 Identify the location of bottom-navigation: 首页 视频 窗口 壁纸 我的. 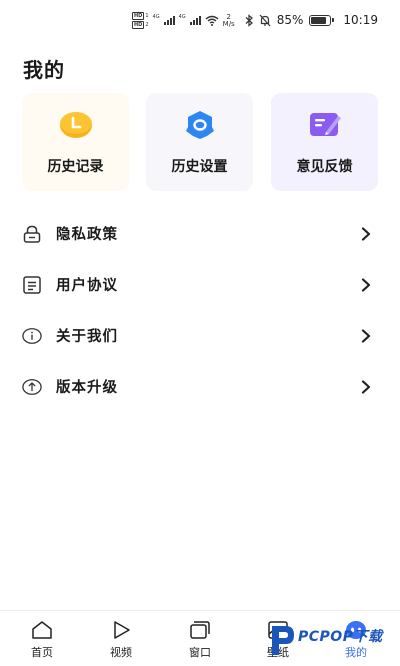
(200, 638).